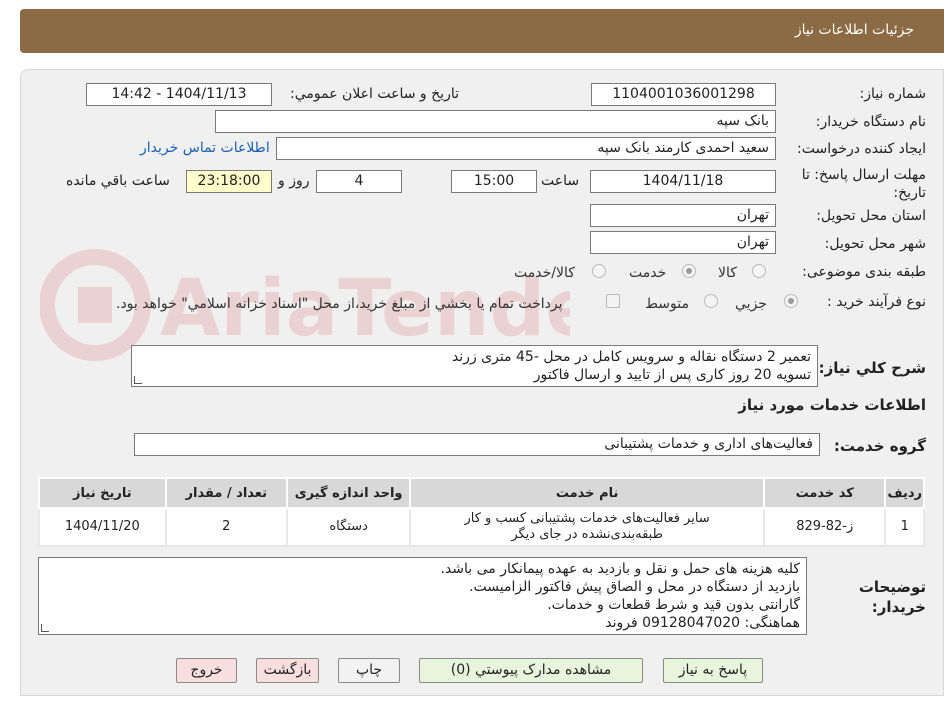 The height and width of the screenshot is (703, 944). I want to click on col-header-date: تاريخ نياز, so click(102, 493).